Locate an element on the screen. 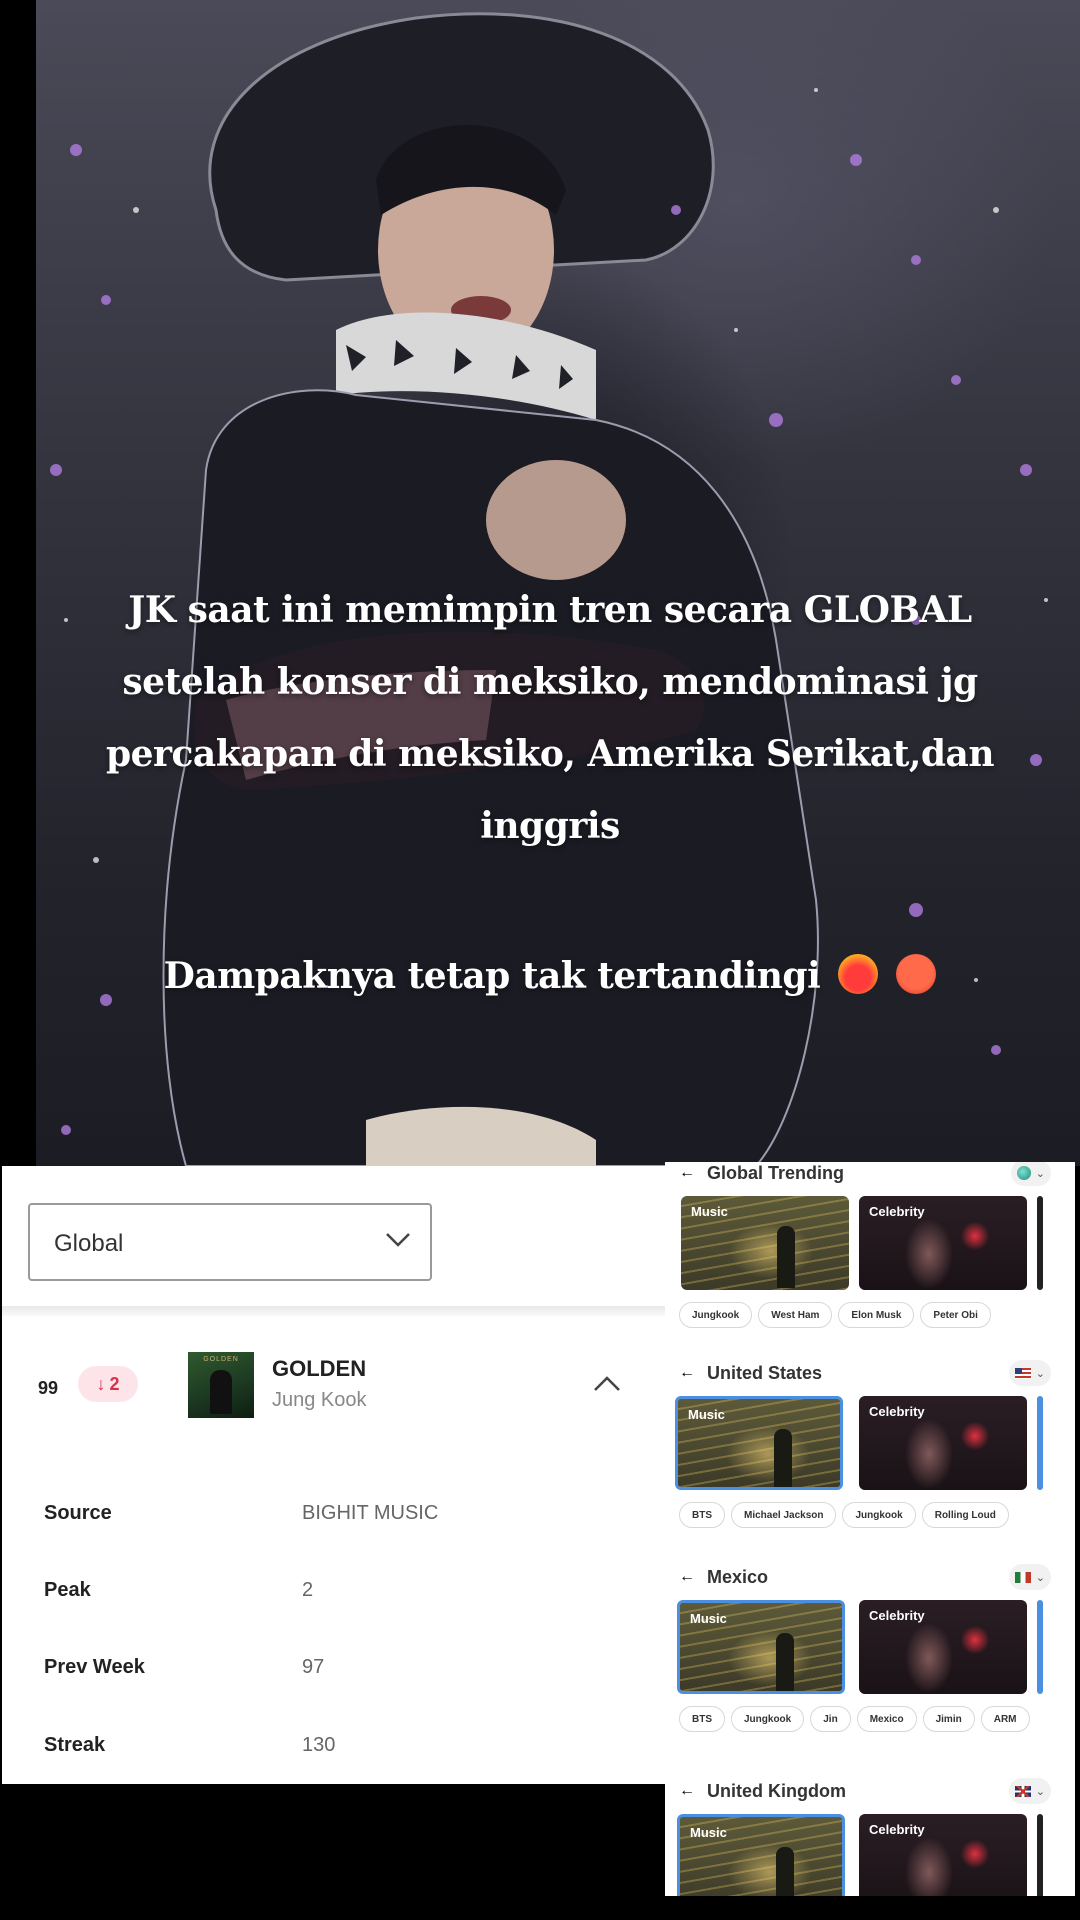 This screenshot has width=1080, height=1920. rank-change-value: 2 is located at coordinates (114, 1383).